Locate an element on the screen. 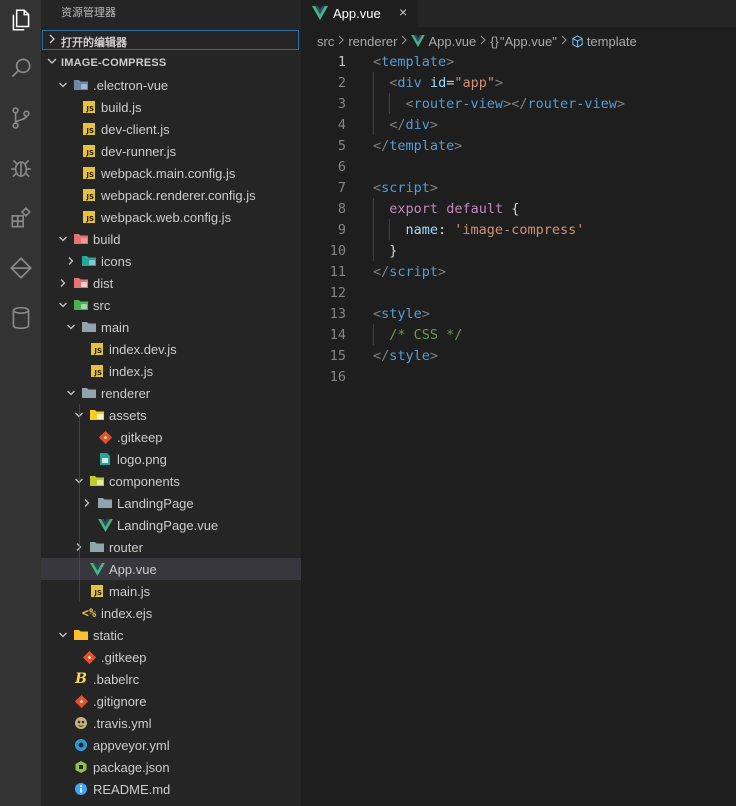  tree-folder-landingpage: LandingPage is located at coordinates (171, 503).